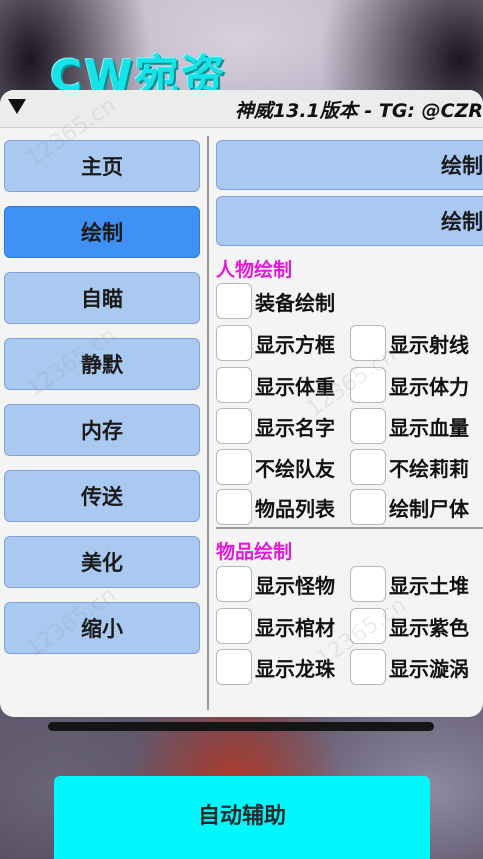  Describe the element at coordinates (368, 426) in the screenshot. I see `checkbox-health` at that location.